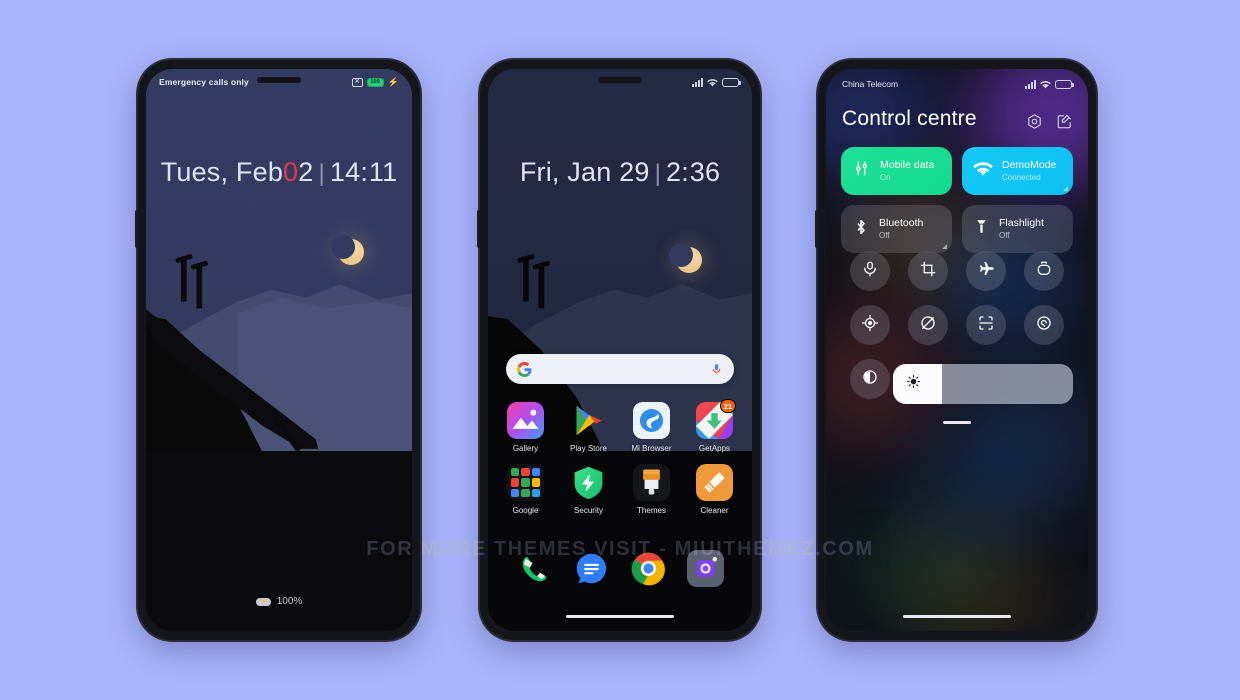  I want to click on tile-bluetooth: Bluetooth Off, so click(896, 229).